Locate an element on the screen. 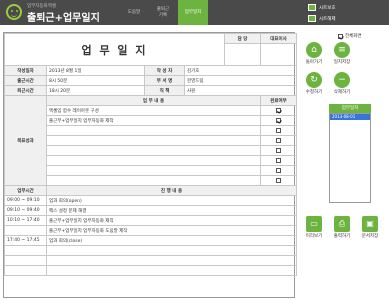  log-time: 09:10 ~ 09:40 is located at coordinates (25, 210).